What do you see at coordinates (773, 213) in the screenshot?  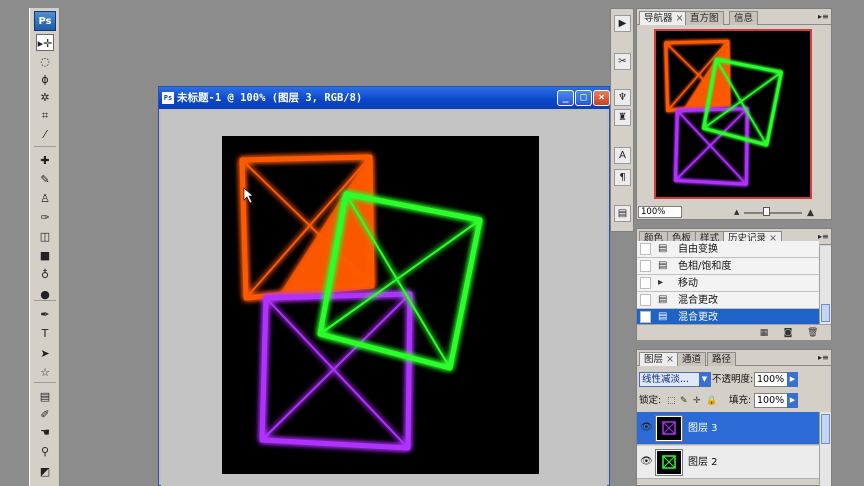 I see `navigator-zoom-slider` at bounding box center [773, 213].